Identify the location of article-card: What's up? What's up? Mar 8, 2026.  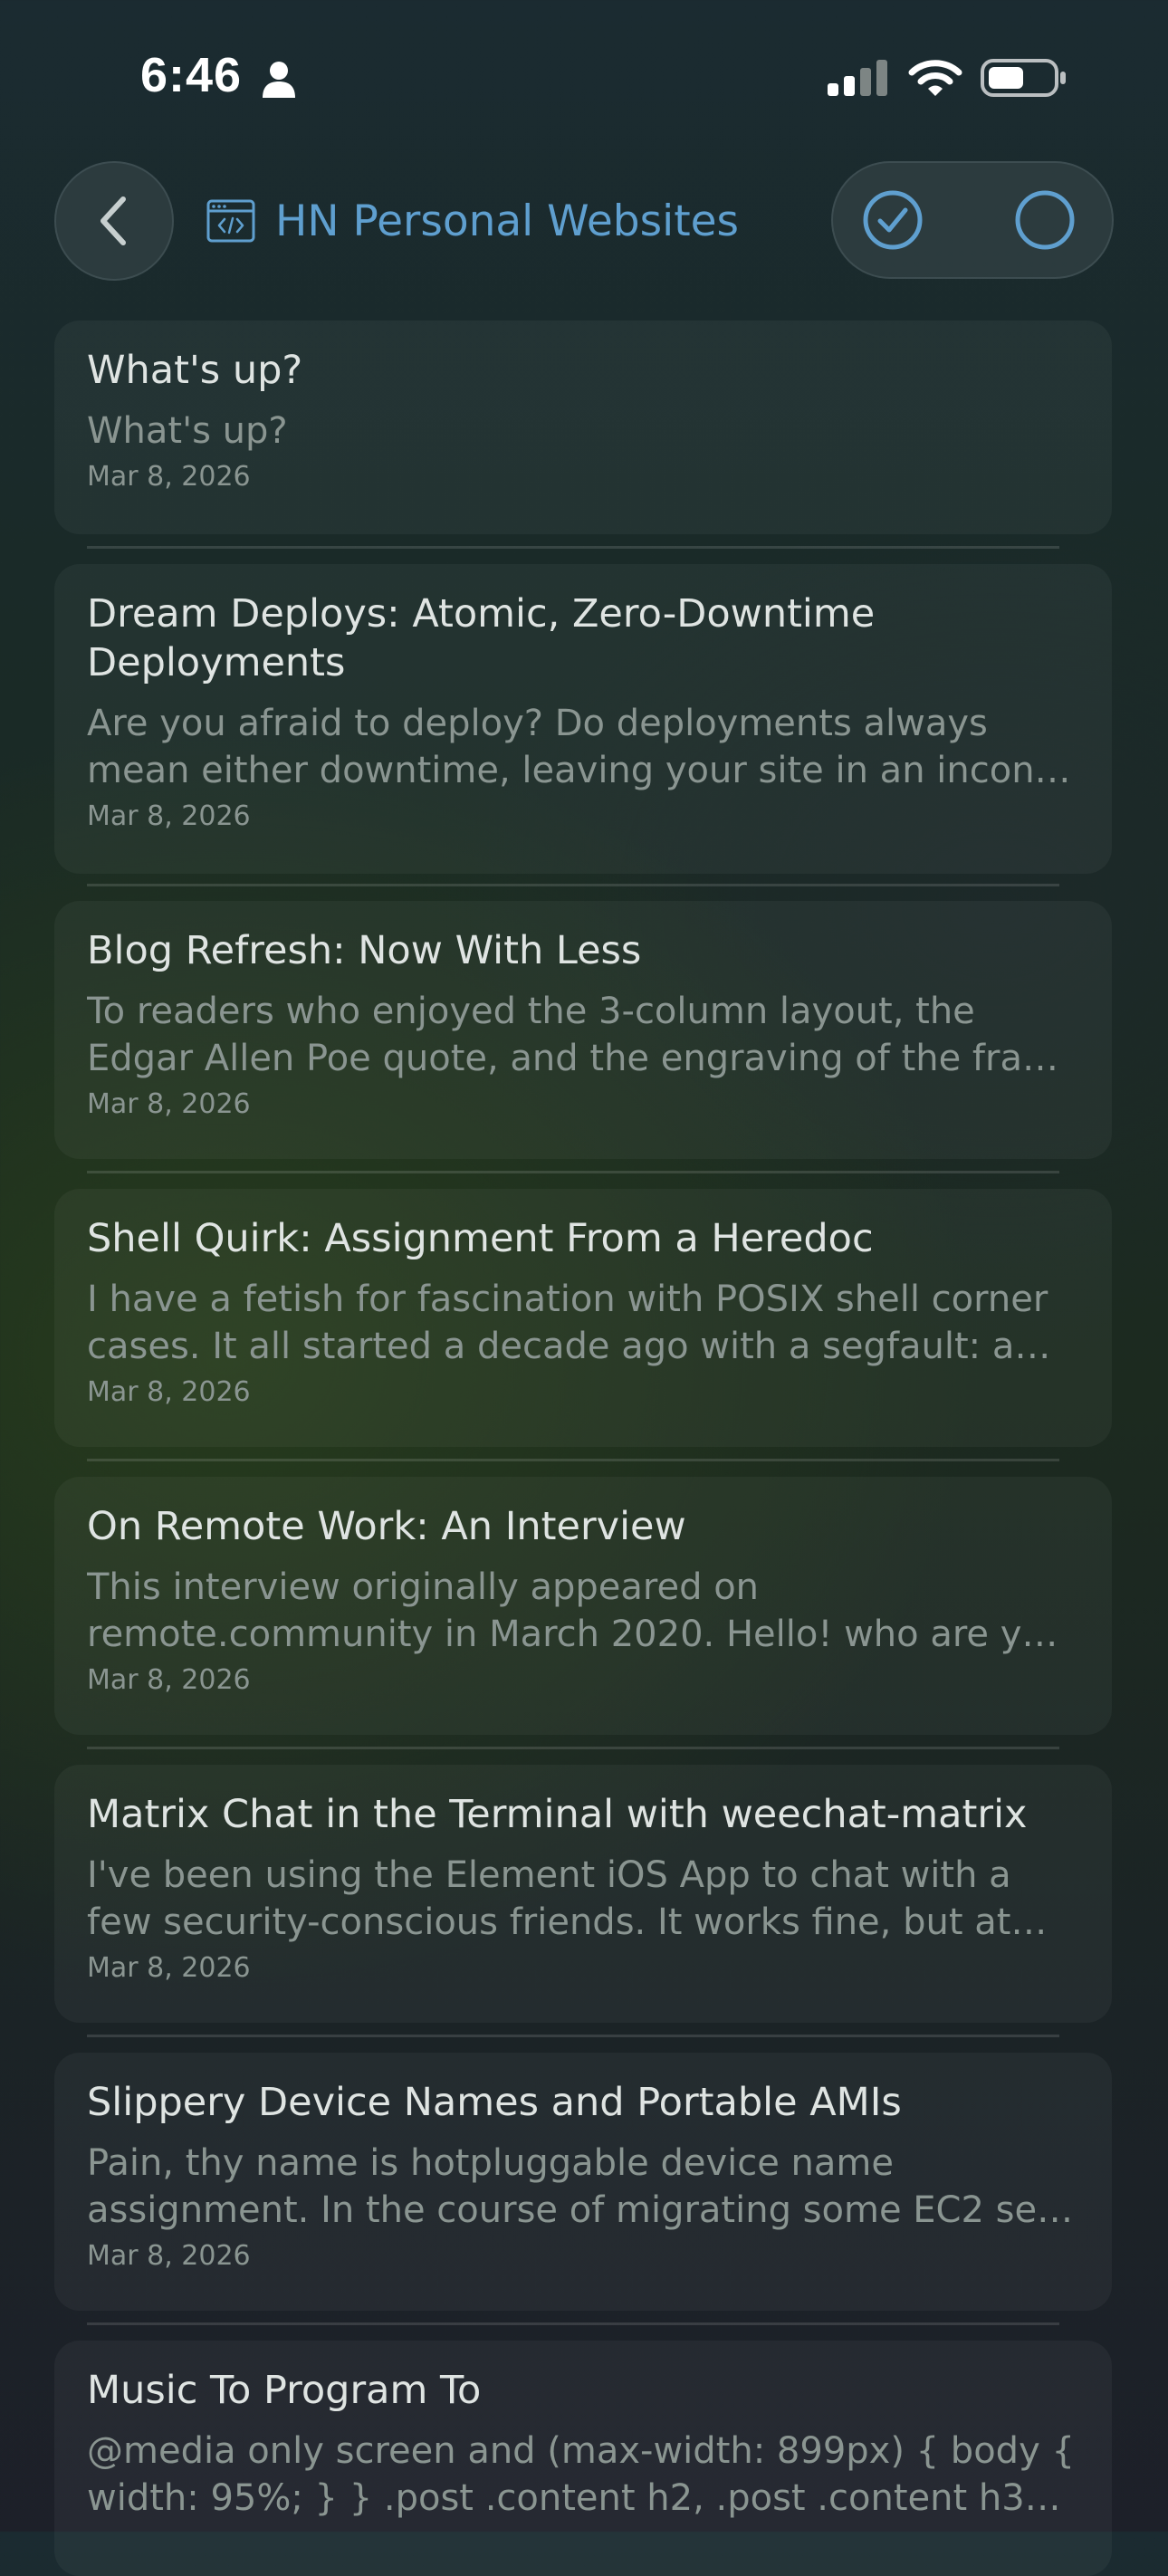
(583, 427).